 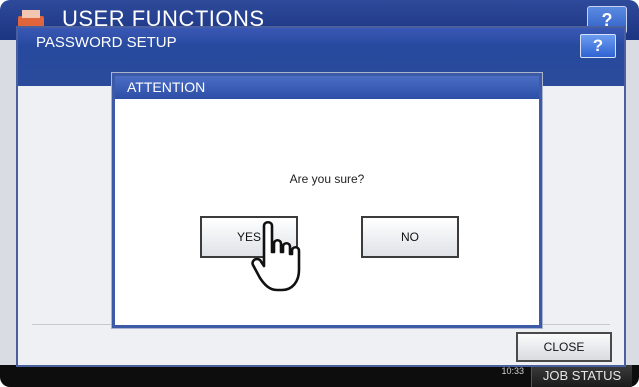 What do you see at coordinates (106, 42) in the screenshot?
I see `panel-title: PASSWORD SETUP` at bounding box center [106, 42].